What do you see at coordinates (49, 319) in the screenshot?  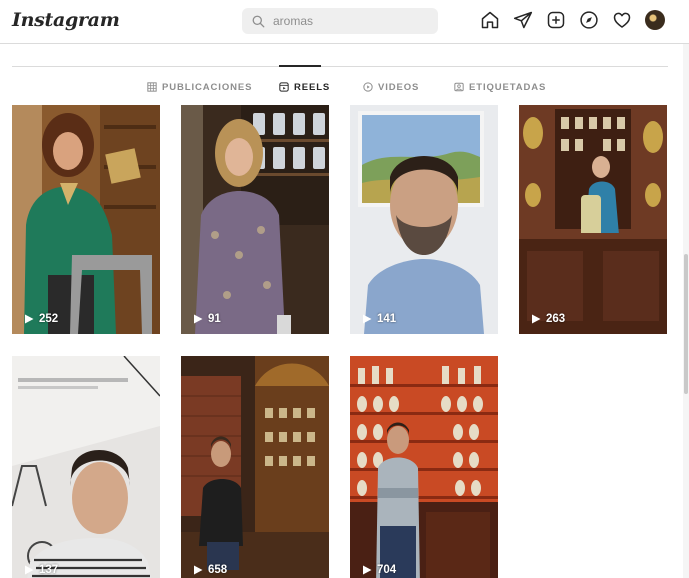 I see `view-count-value: 252` at bounding box center [49, 319].